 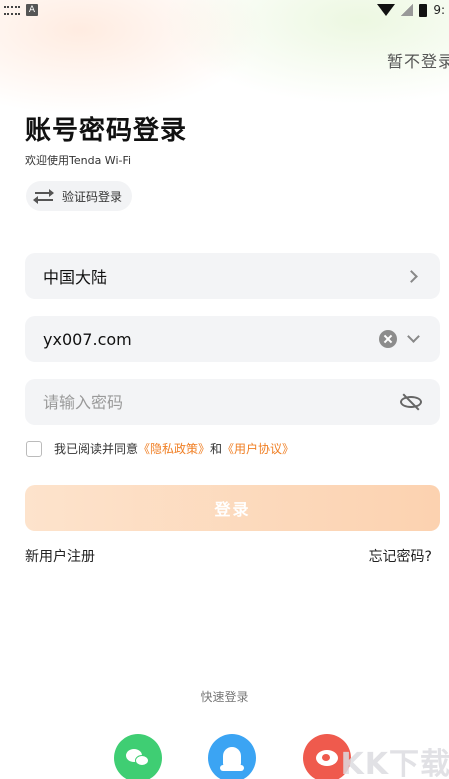 I want to click on battery-icon, so click(x=423, y=10).